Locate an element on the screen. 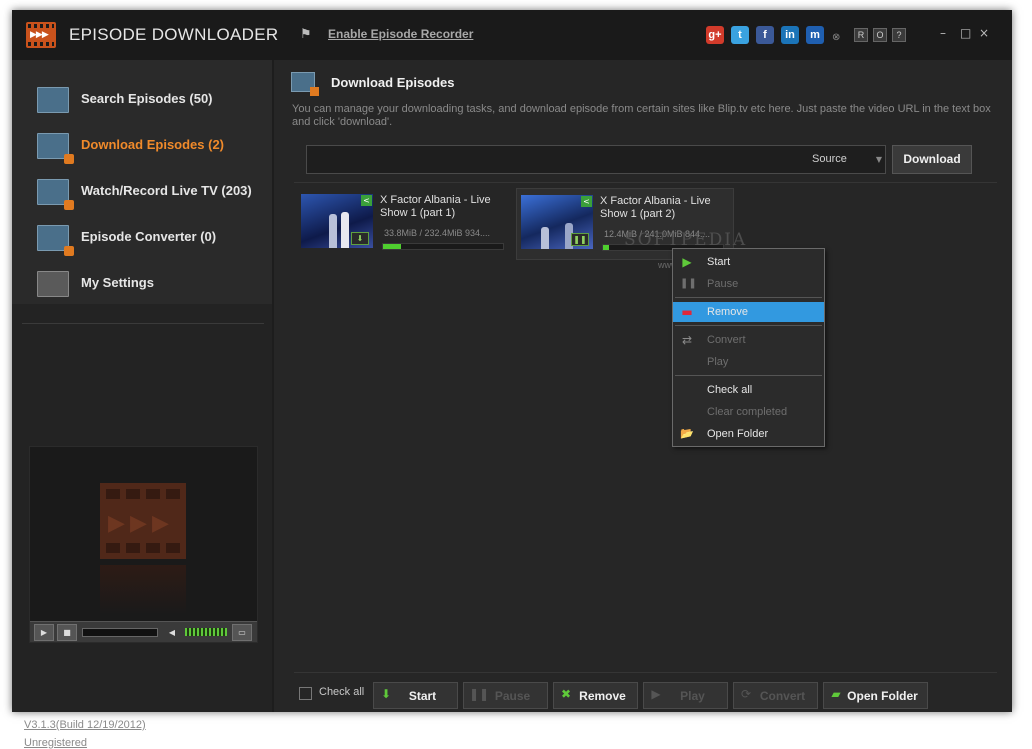 The image size is (1032, 749). sidebar-item-download-episodes: Download Episodes (2) is located at coordinates (142, 146).